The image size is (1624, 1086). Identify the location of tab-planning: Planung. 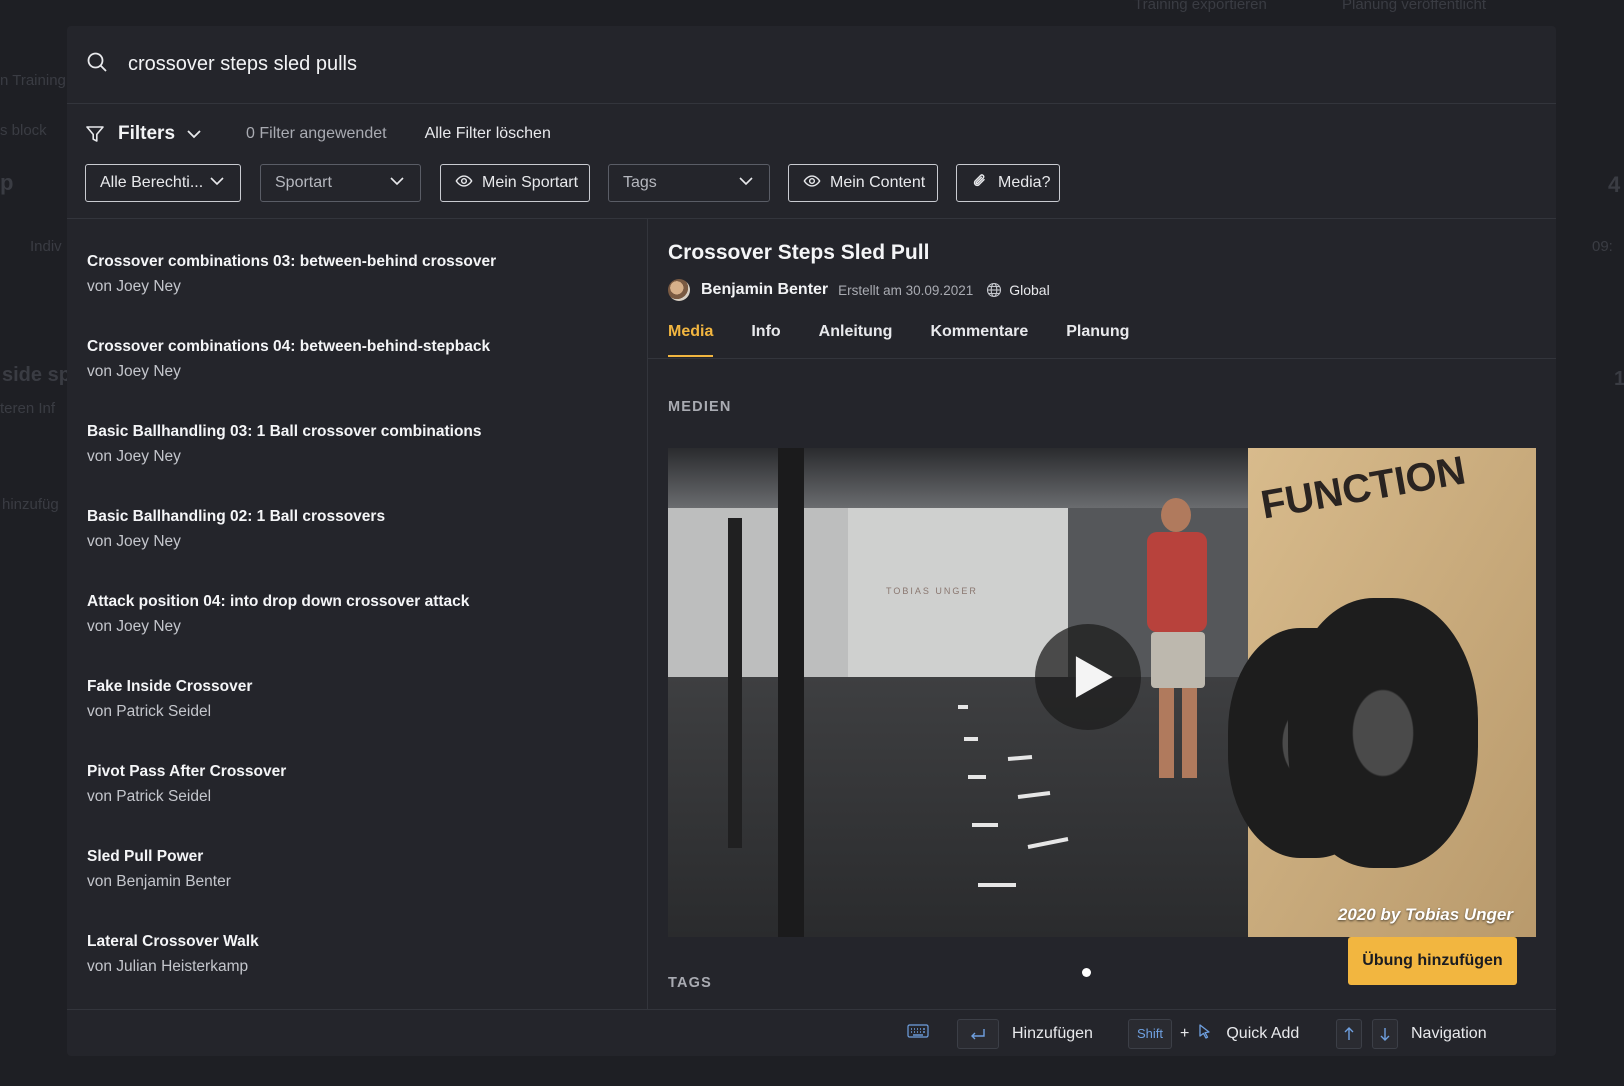
(1097, 337).